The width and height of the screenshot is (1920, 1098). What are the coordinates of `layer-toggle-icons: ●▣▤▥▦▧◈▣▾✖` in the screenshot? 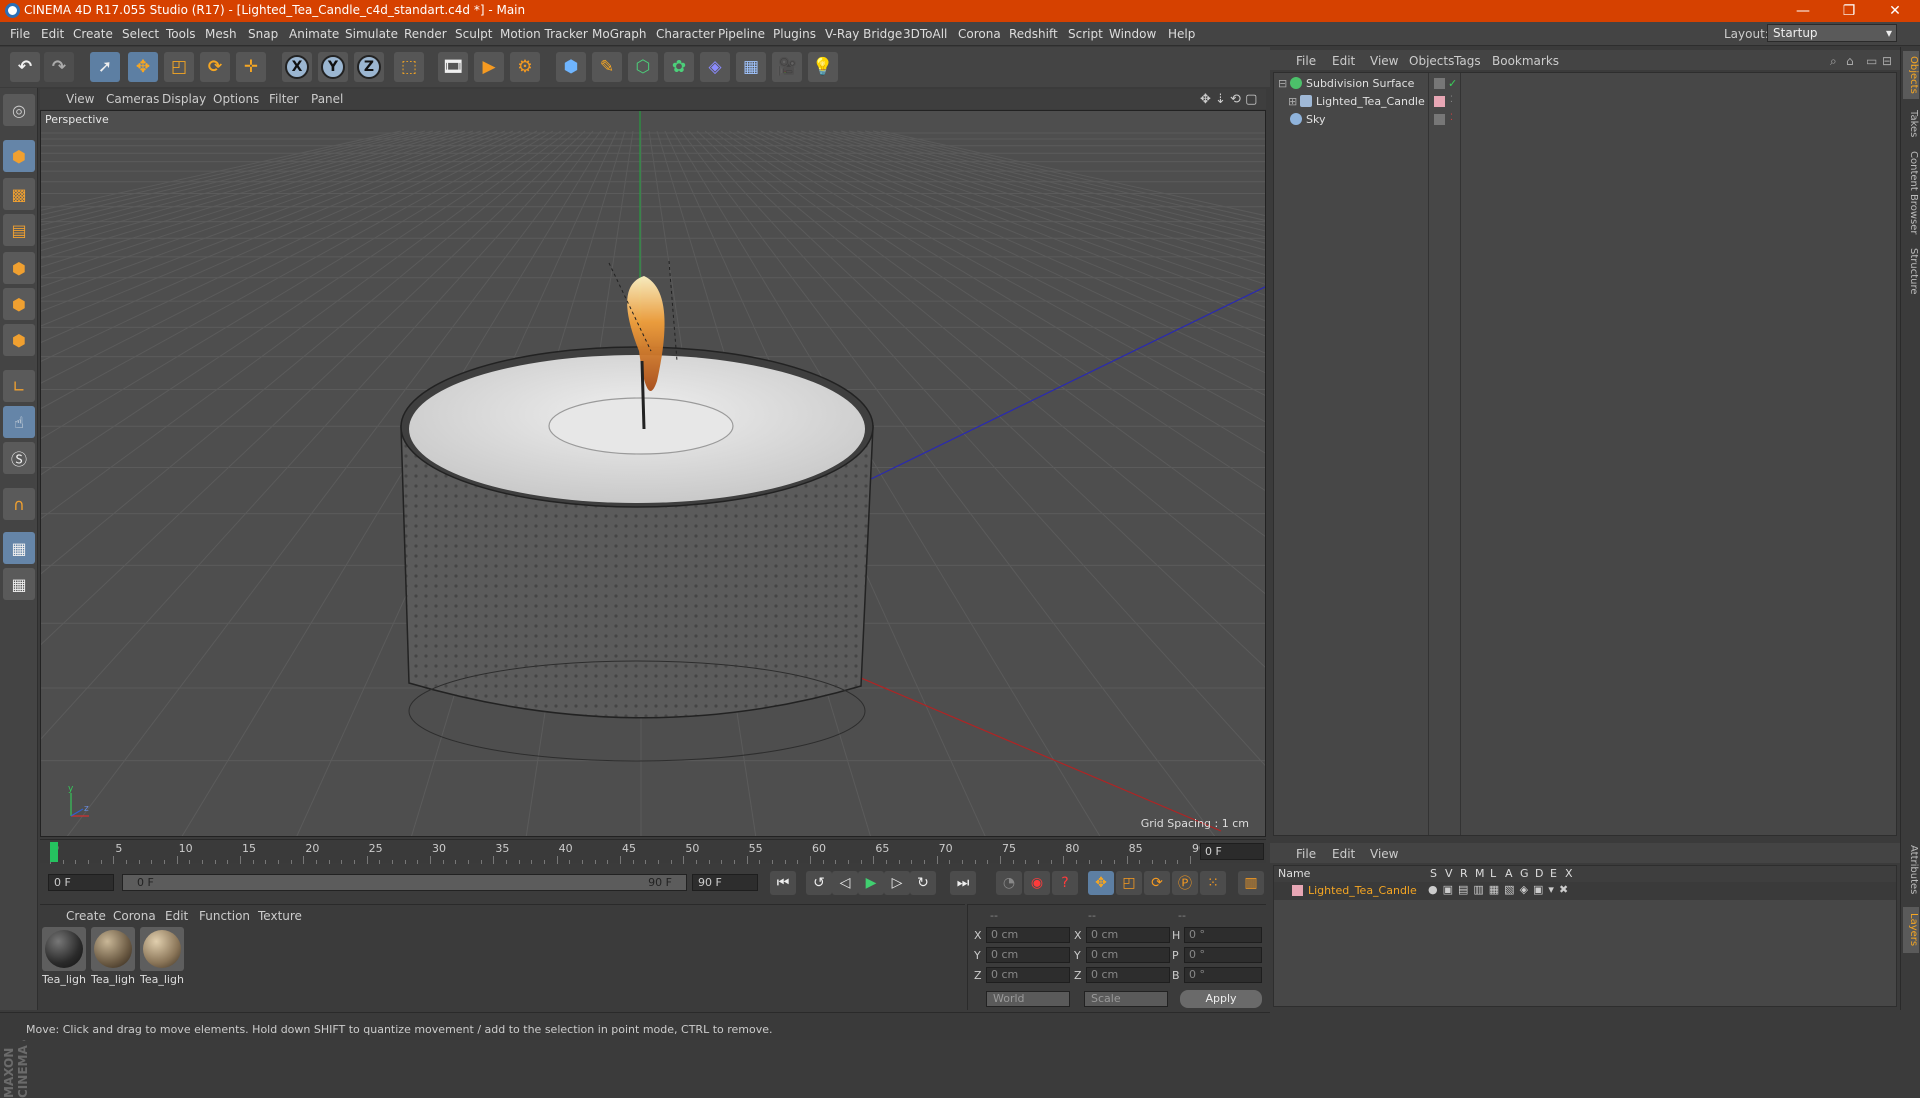 It's located at (1500, 889).